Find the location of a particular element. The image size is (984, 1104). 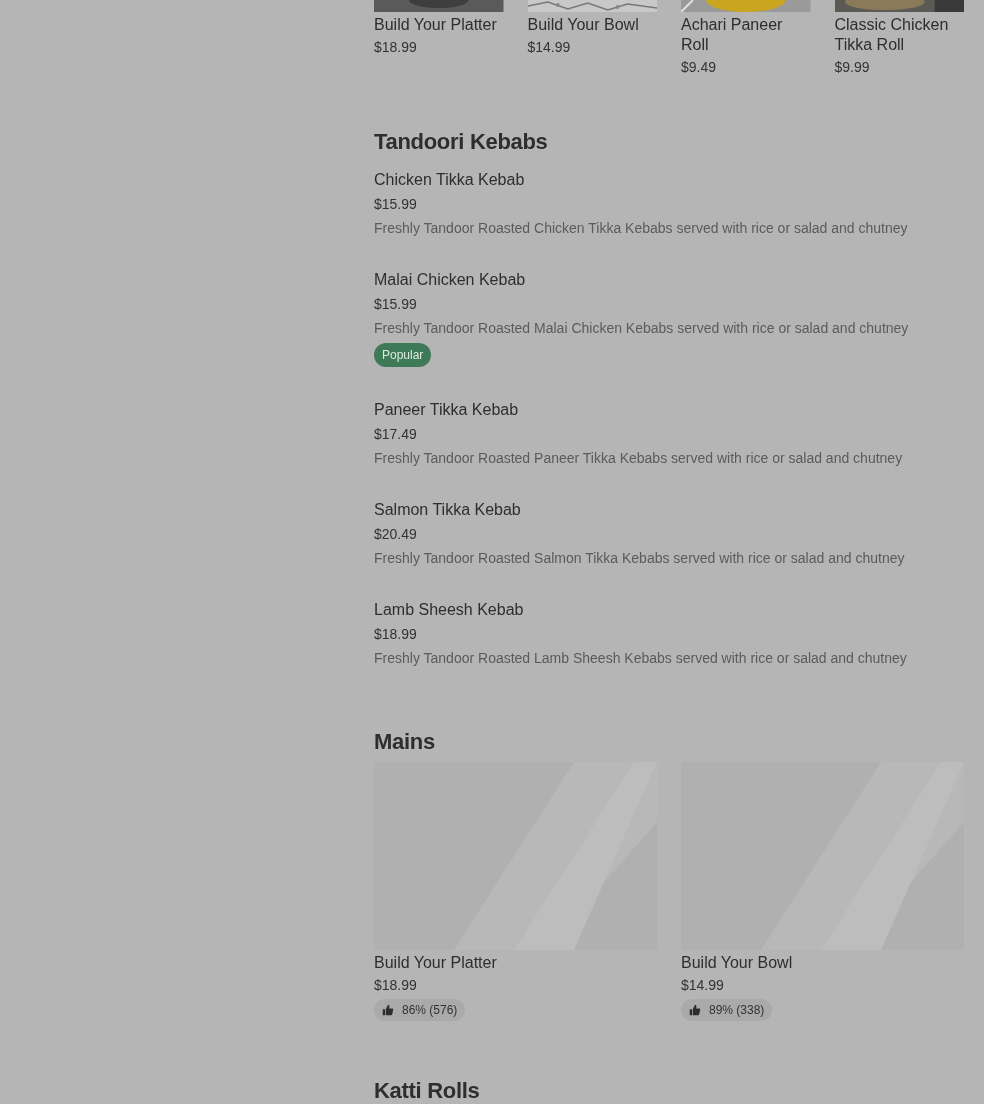

item-name: Lamb Sheesh Kebab is located at coordinates (669, 610).